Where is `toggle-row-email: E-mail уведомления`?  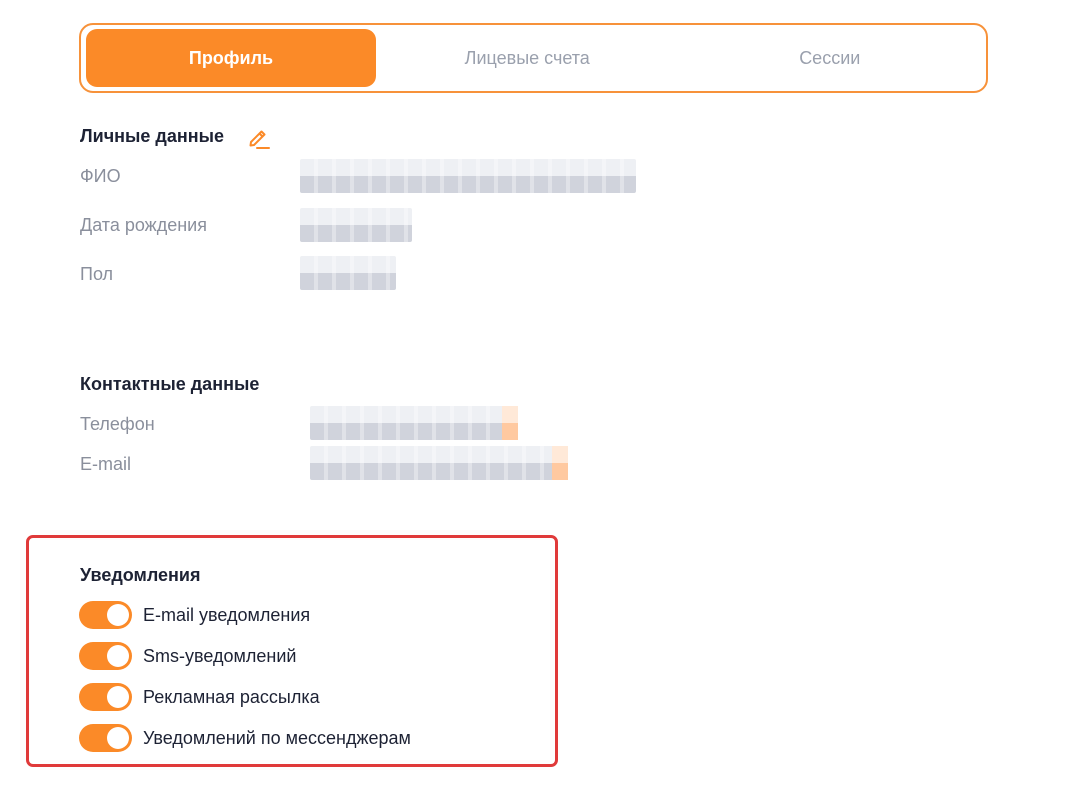 toggle-row-email: E-mail уведомления is located at coordinates (194, 615).